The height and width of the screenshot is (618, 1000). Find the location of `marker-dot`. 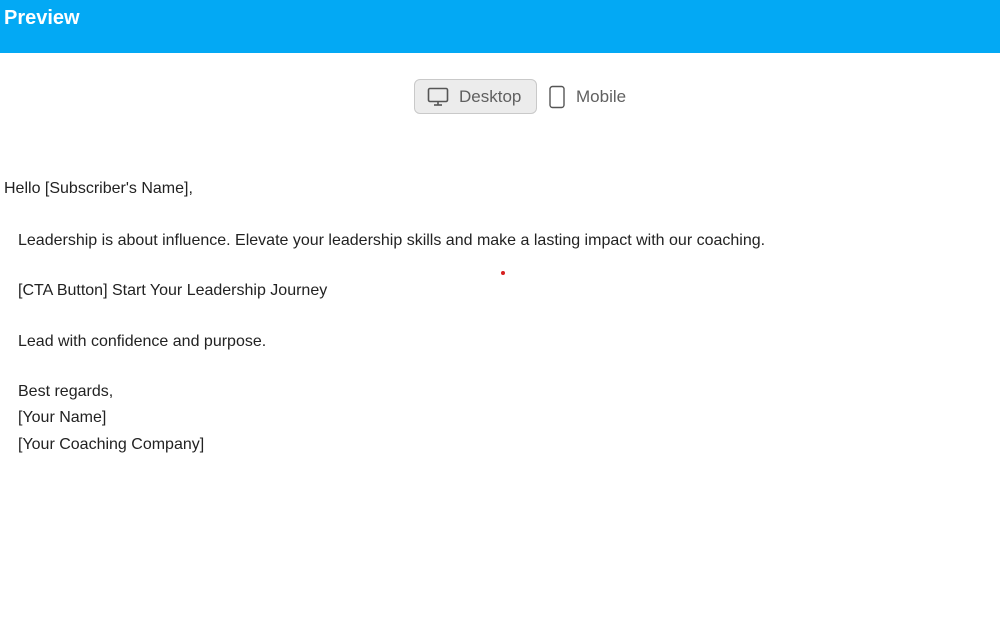

marker-dot is located at coordinates (503, 273).